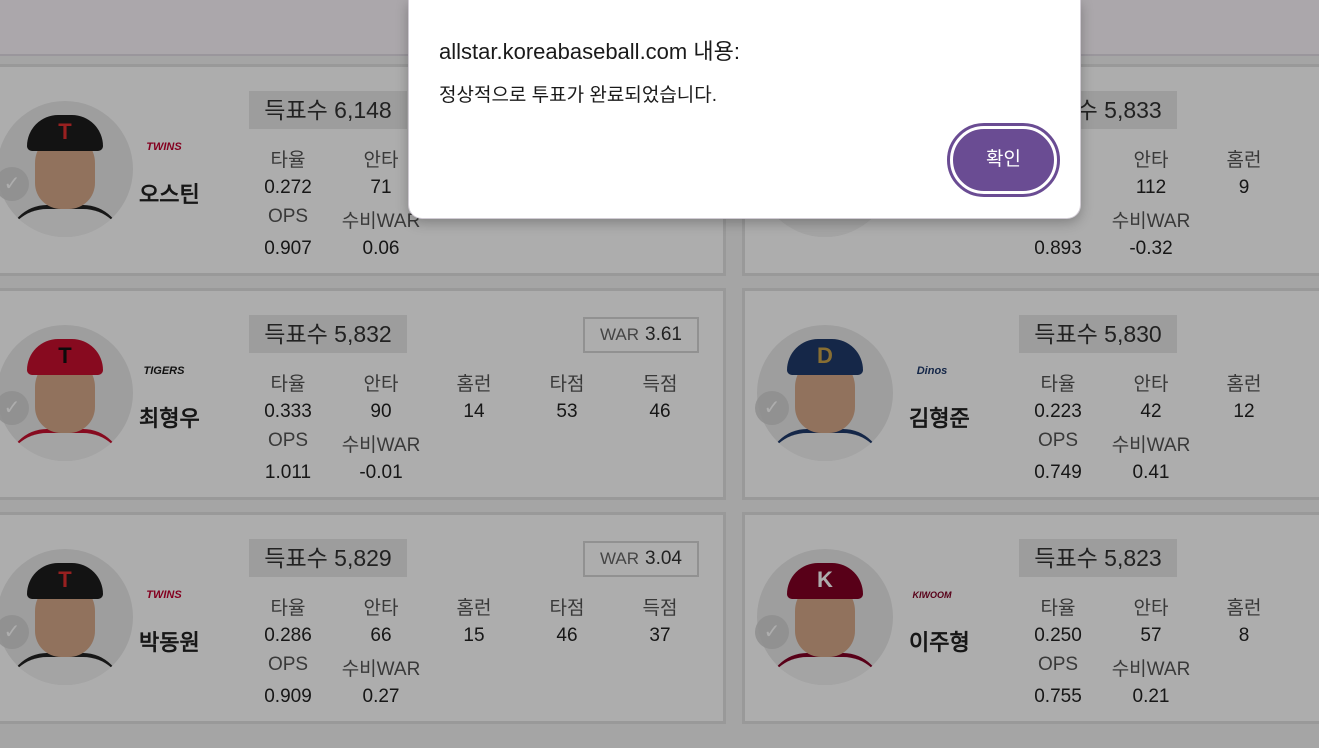  What do you see at coordinates (589, 51) in the screenshot?
I see `dialog-title: allstar.koreabaseball.com 내용:` at bounding box center [589, 51].